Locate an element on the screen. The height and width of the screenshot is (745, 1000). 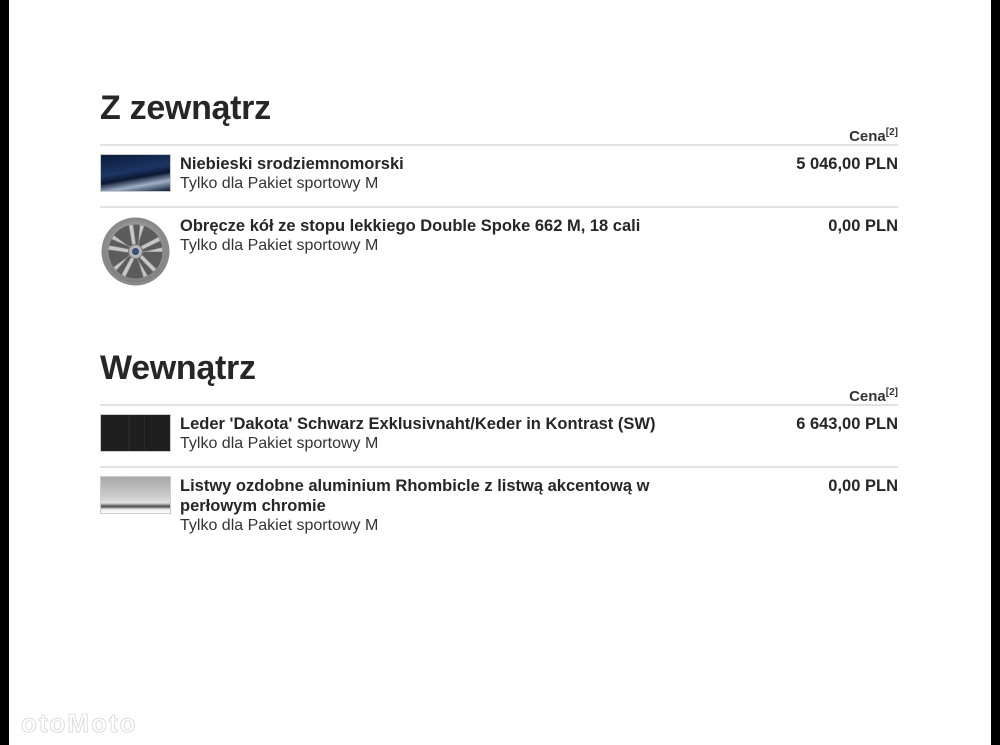
alloy-wheel-icon is located at coordinates (135, 251).